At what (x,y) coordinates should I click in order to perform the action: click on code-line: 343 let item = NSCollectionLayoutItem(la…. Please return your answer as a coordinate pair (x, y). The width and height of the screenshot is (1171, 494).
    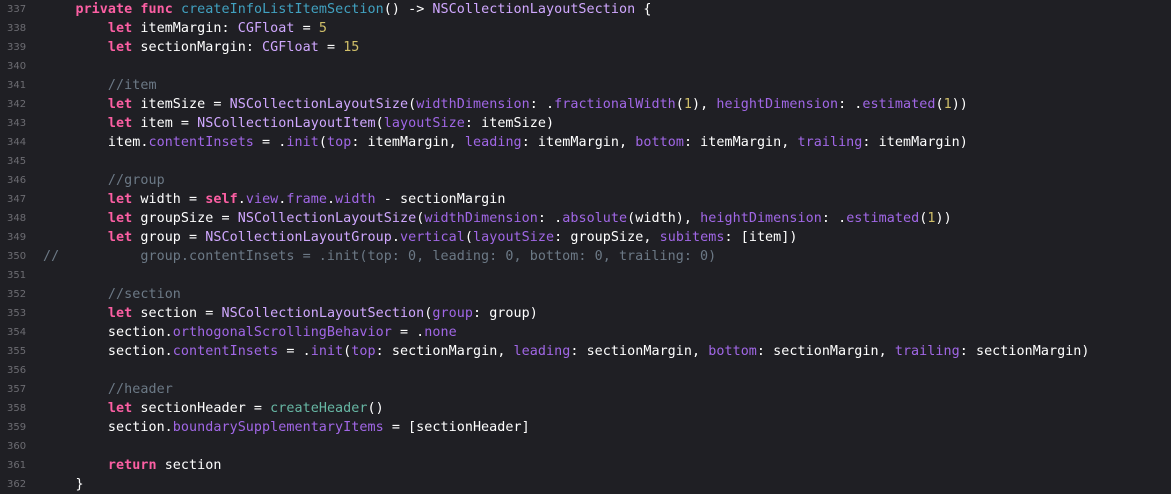
    Looking at the image, I should click on (585, 123).